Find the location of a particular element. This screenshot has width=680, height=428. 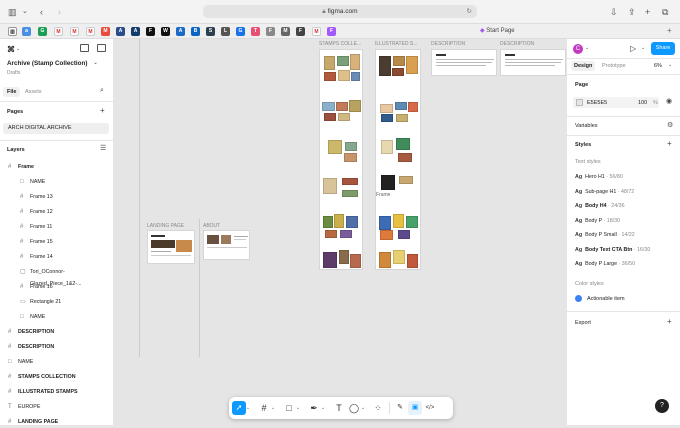

tabs-overview-icon: ⧉ is located at coordinates (665, 12).